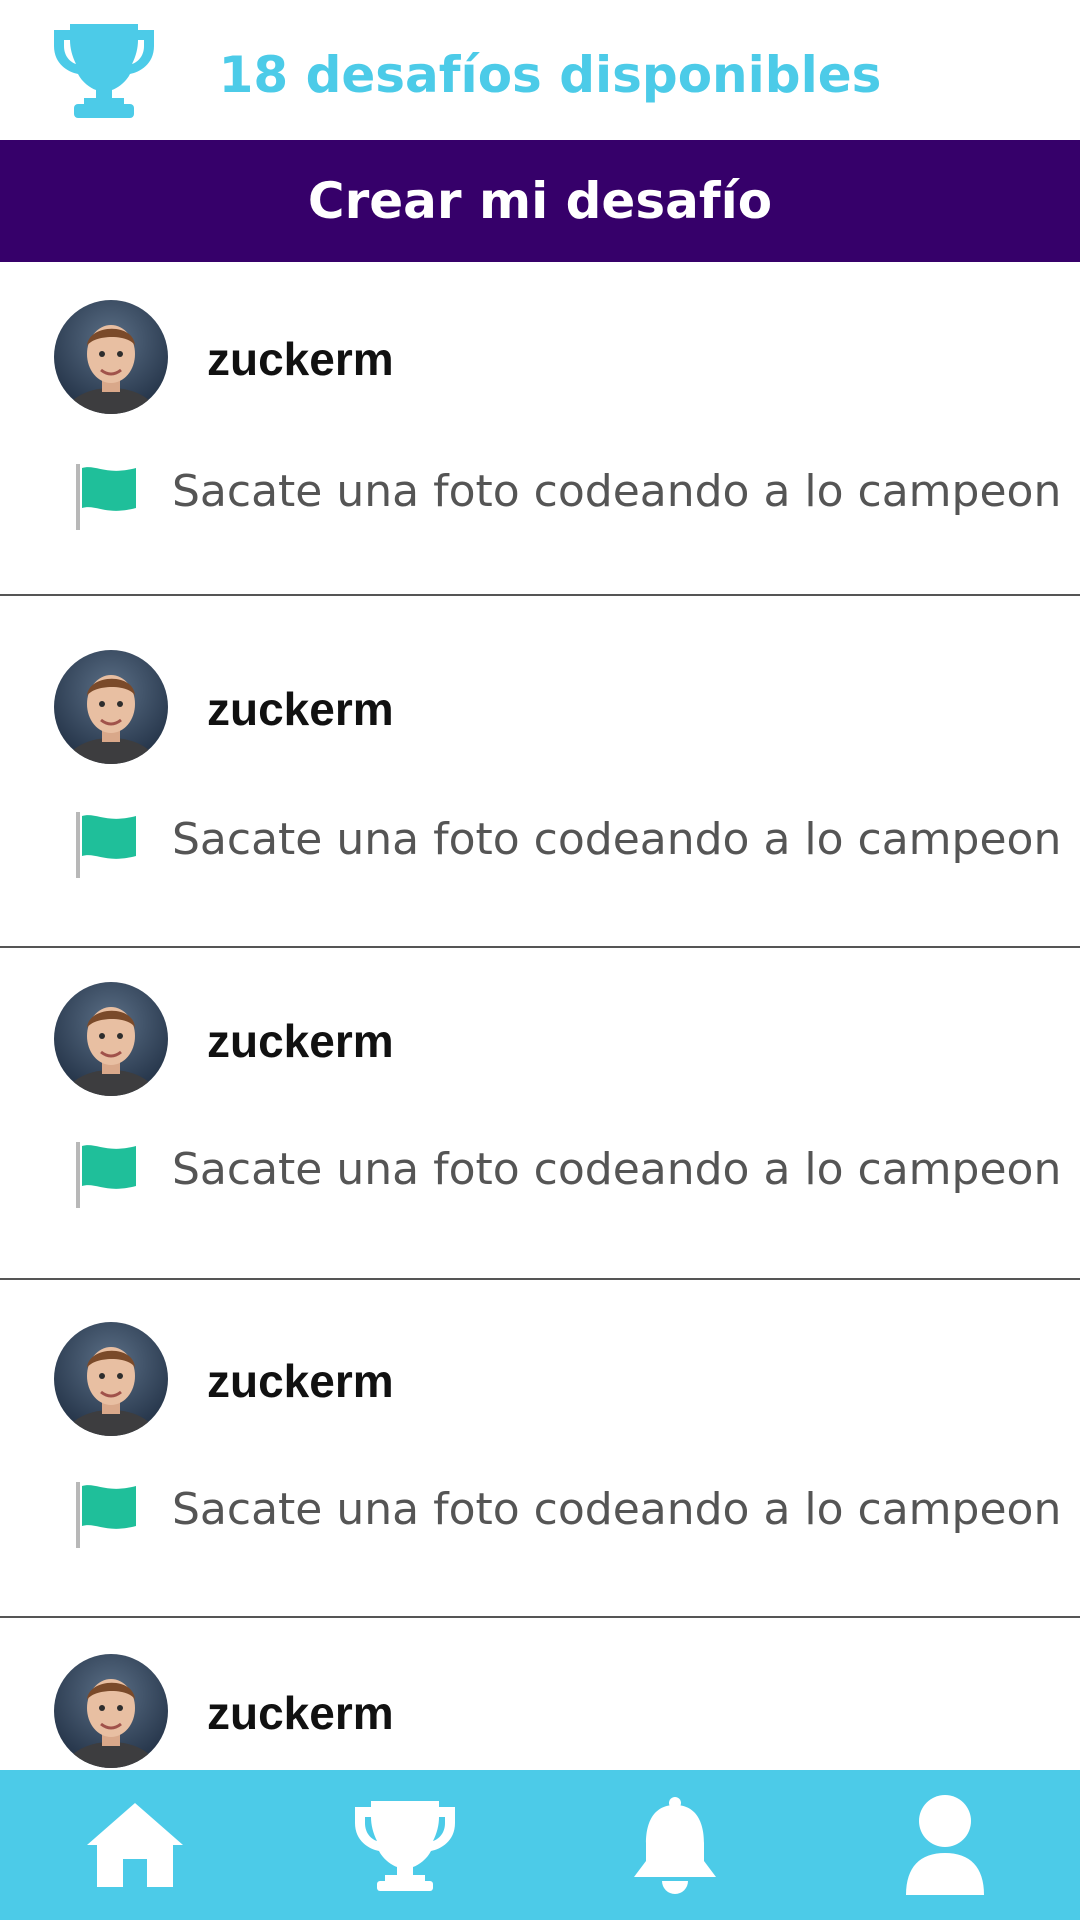 This screenshot has width=1080, height=1920. I want to click on create-challenge-button: Crear mi desafío, so click(540, 201).